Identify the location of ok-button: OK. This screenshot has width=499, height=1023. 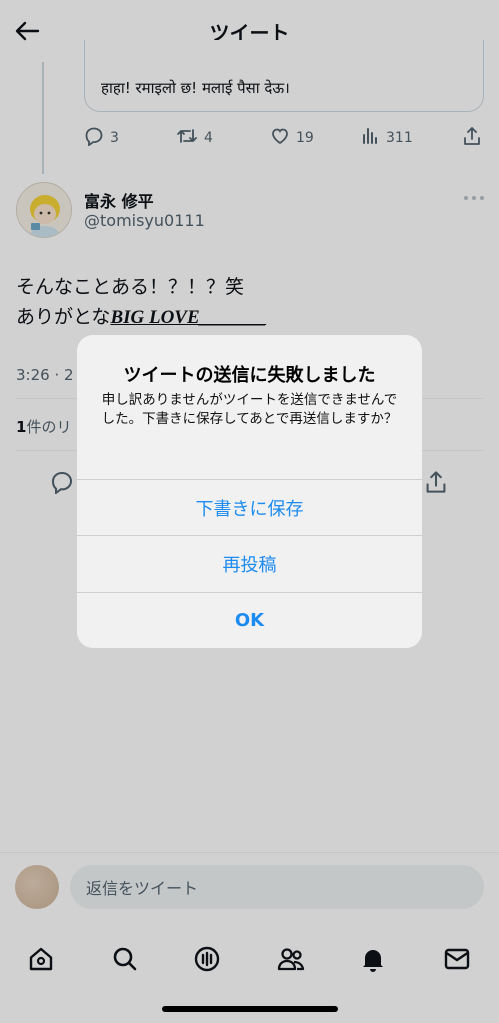
(249, 620).